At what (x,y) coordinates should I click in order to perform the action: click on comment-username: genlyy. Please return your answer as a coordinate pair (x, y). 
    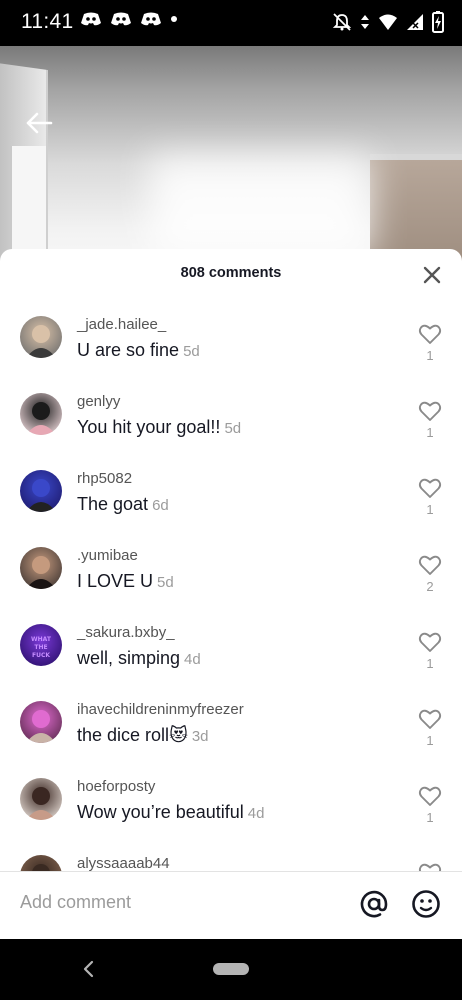
    Looking at the image, I should click on (98, 401).